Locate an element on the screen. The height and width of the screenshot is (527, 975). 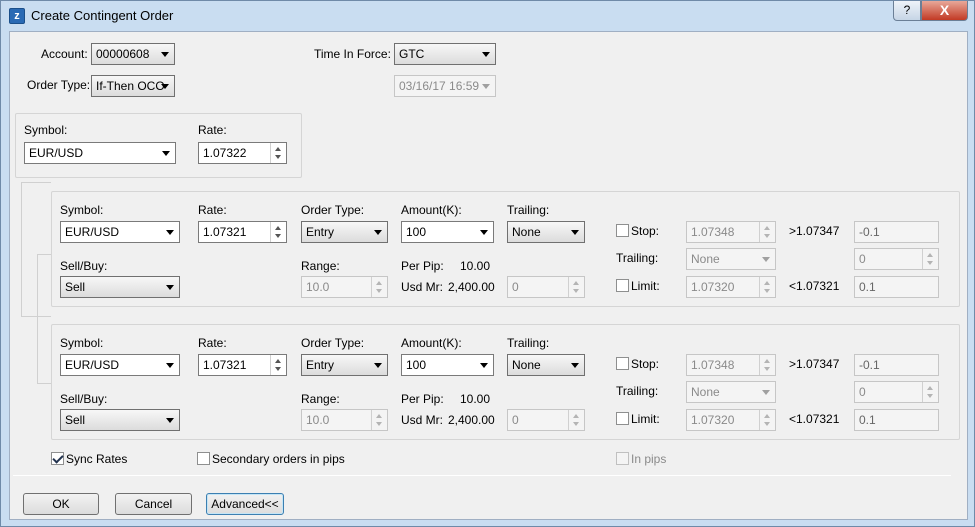
range-label: Range: is located at coordinates (320, 399).